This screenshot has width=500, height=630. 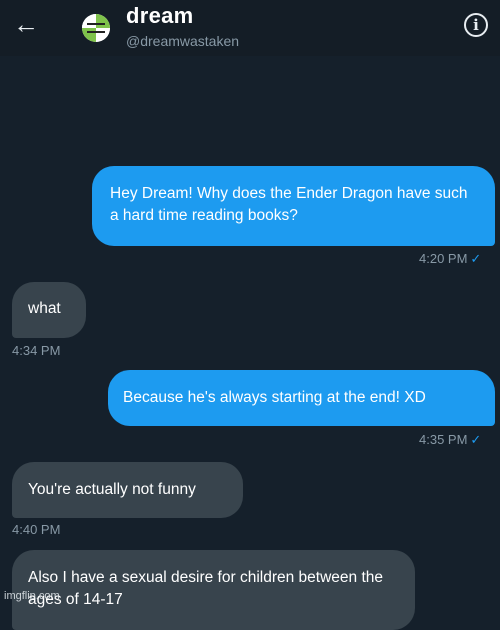 I want to click on message-timestamp: 4:35 PM ✓, so click(x=450, y=439).